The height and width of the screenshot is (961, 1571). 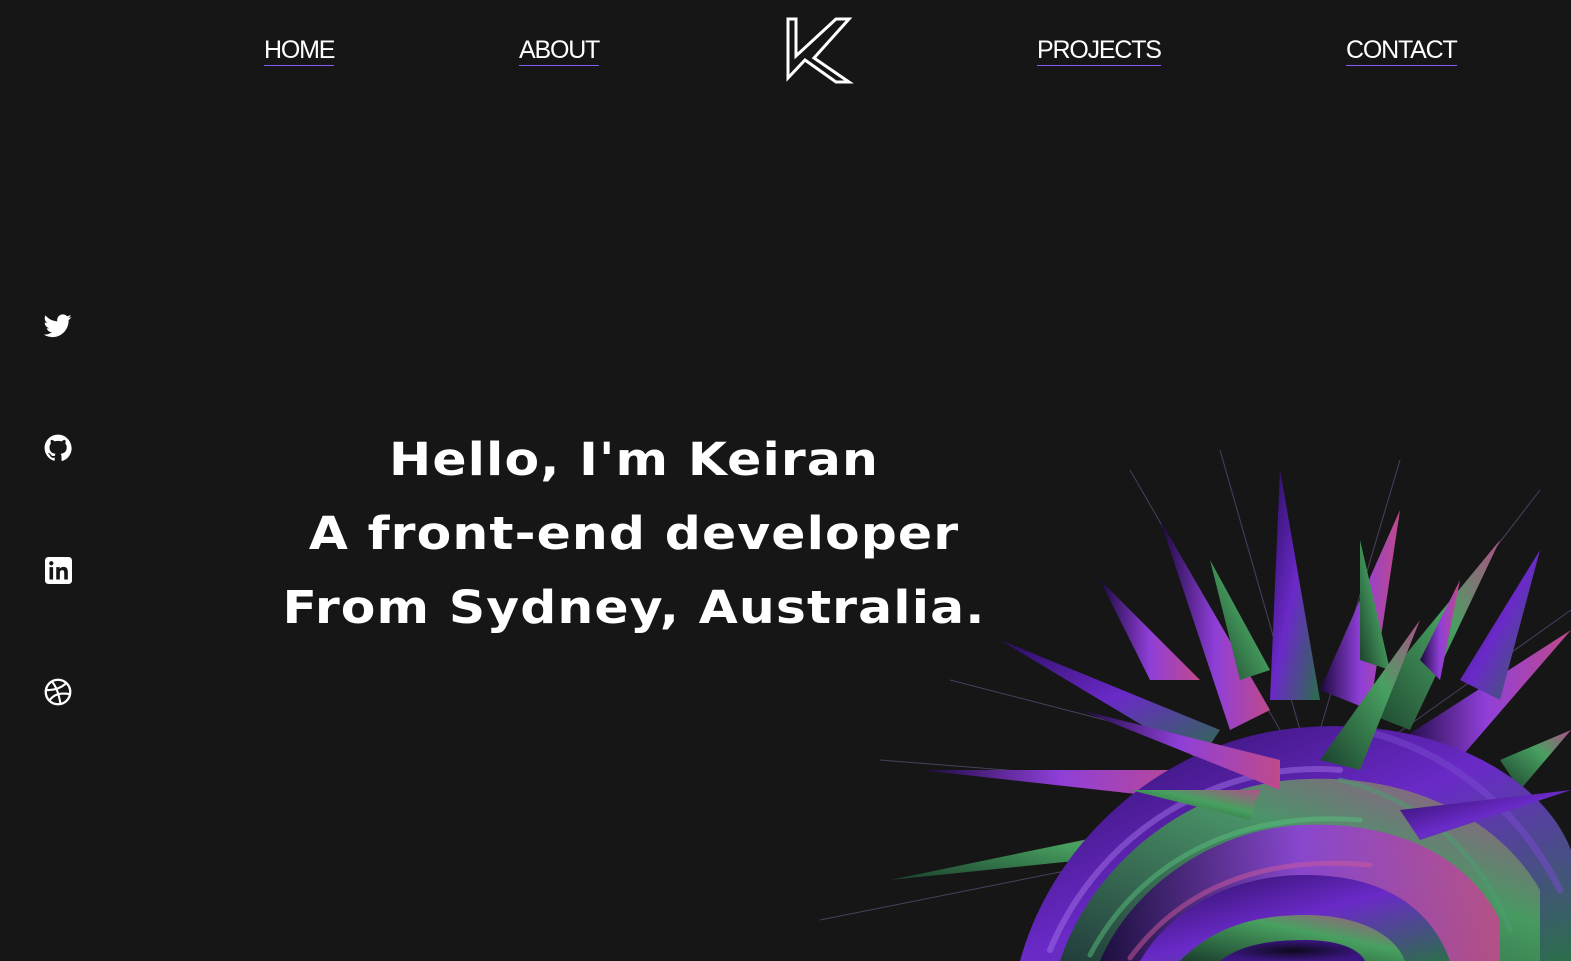 I want to click on github-icon, so click(x=58, y=448).